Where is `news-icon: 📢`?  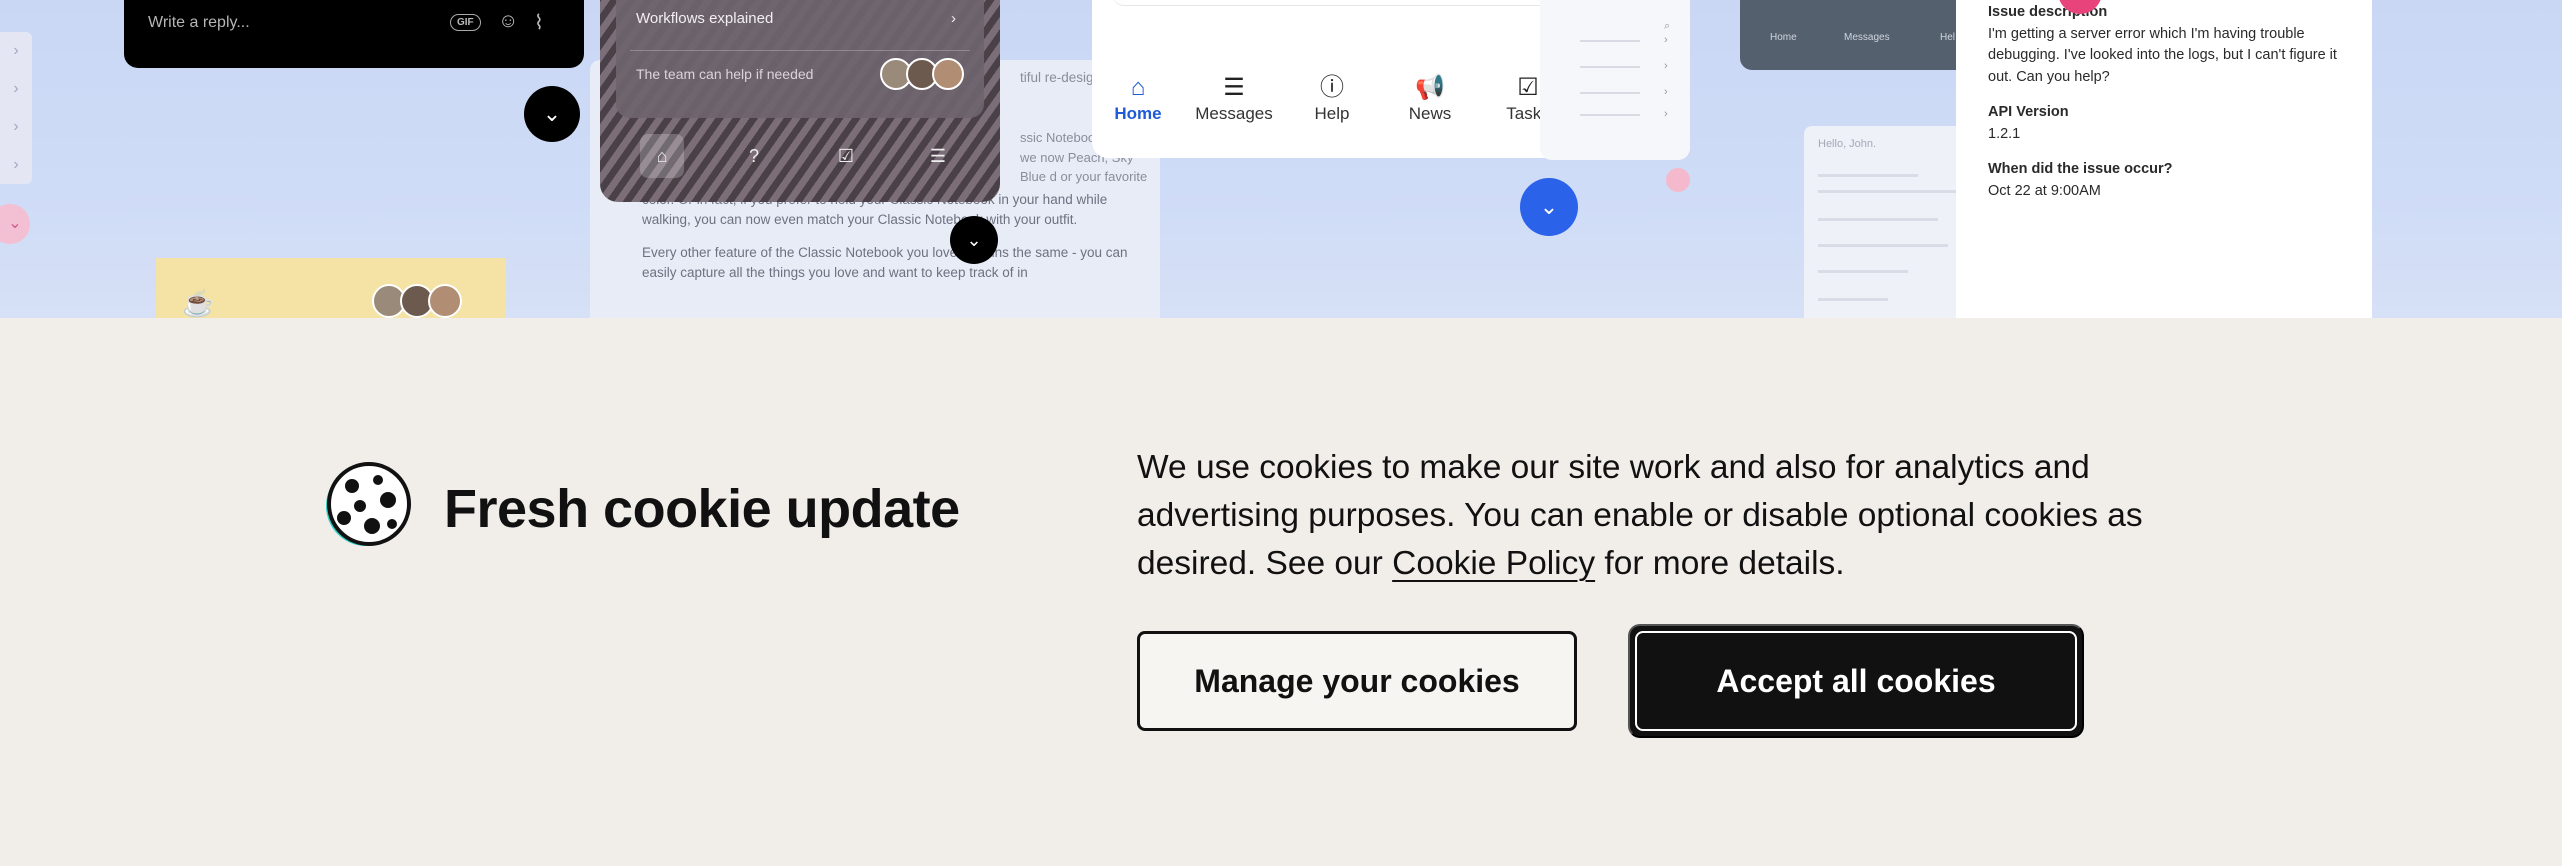
news-icon: 📢 is located at coordinates (1430, 87).